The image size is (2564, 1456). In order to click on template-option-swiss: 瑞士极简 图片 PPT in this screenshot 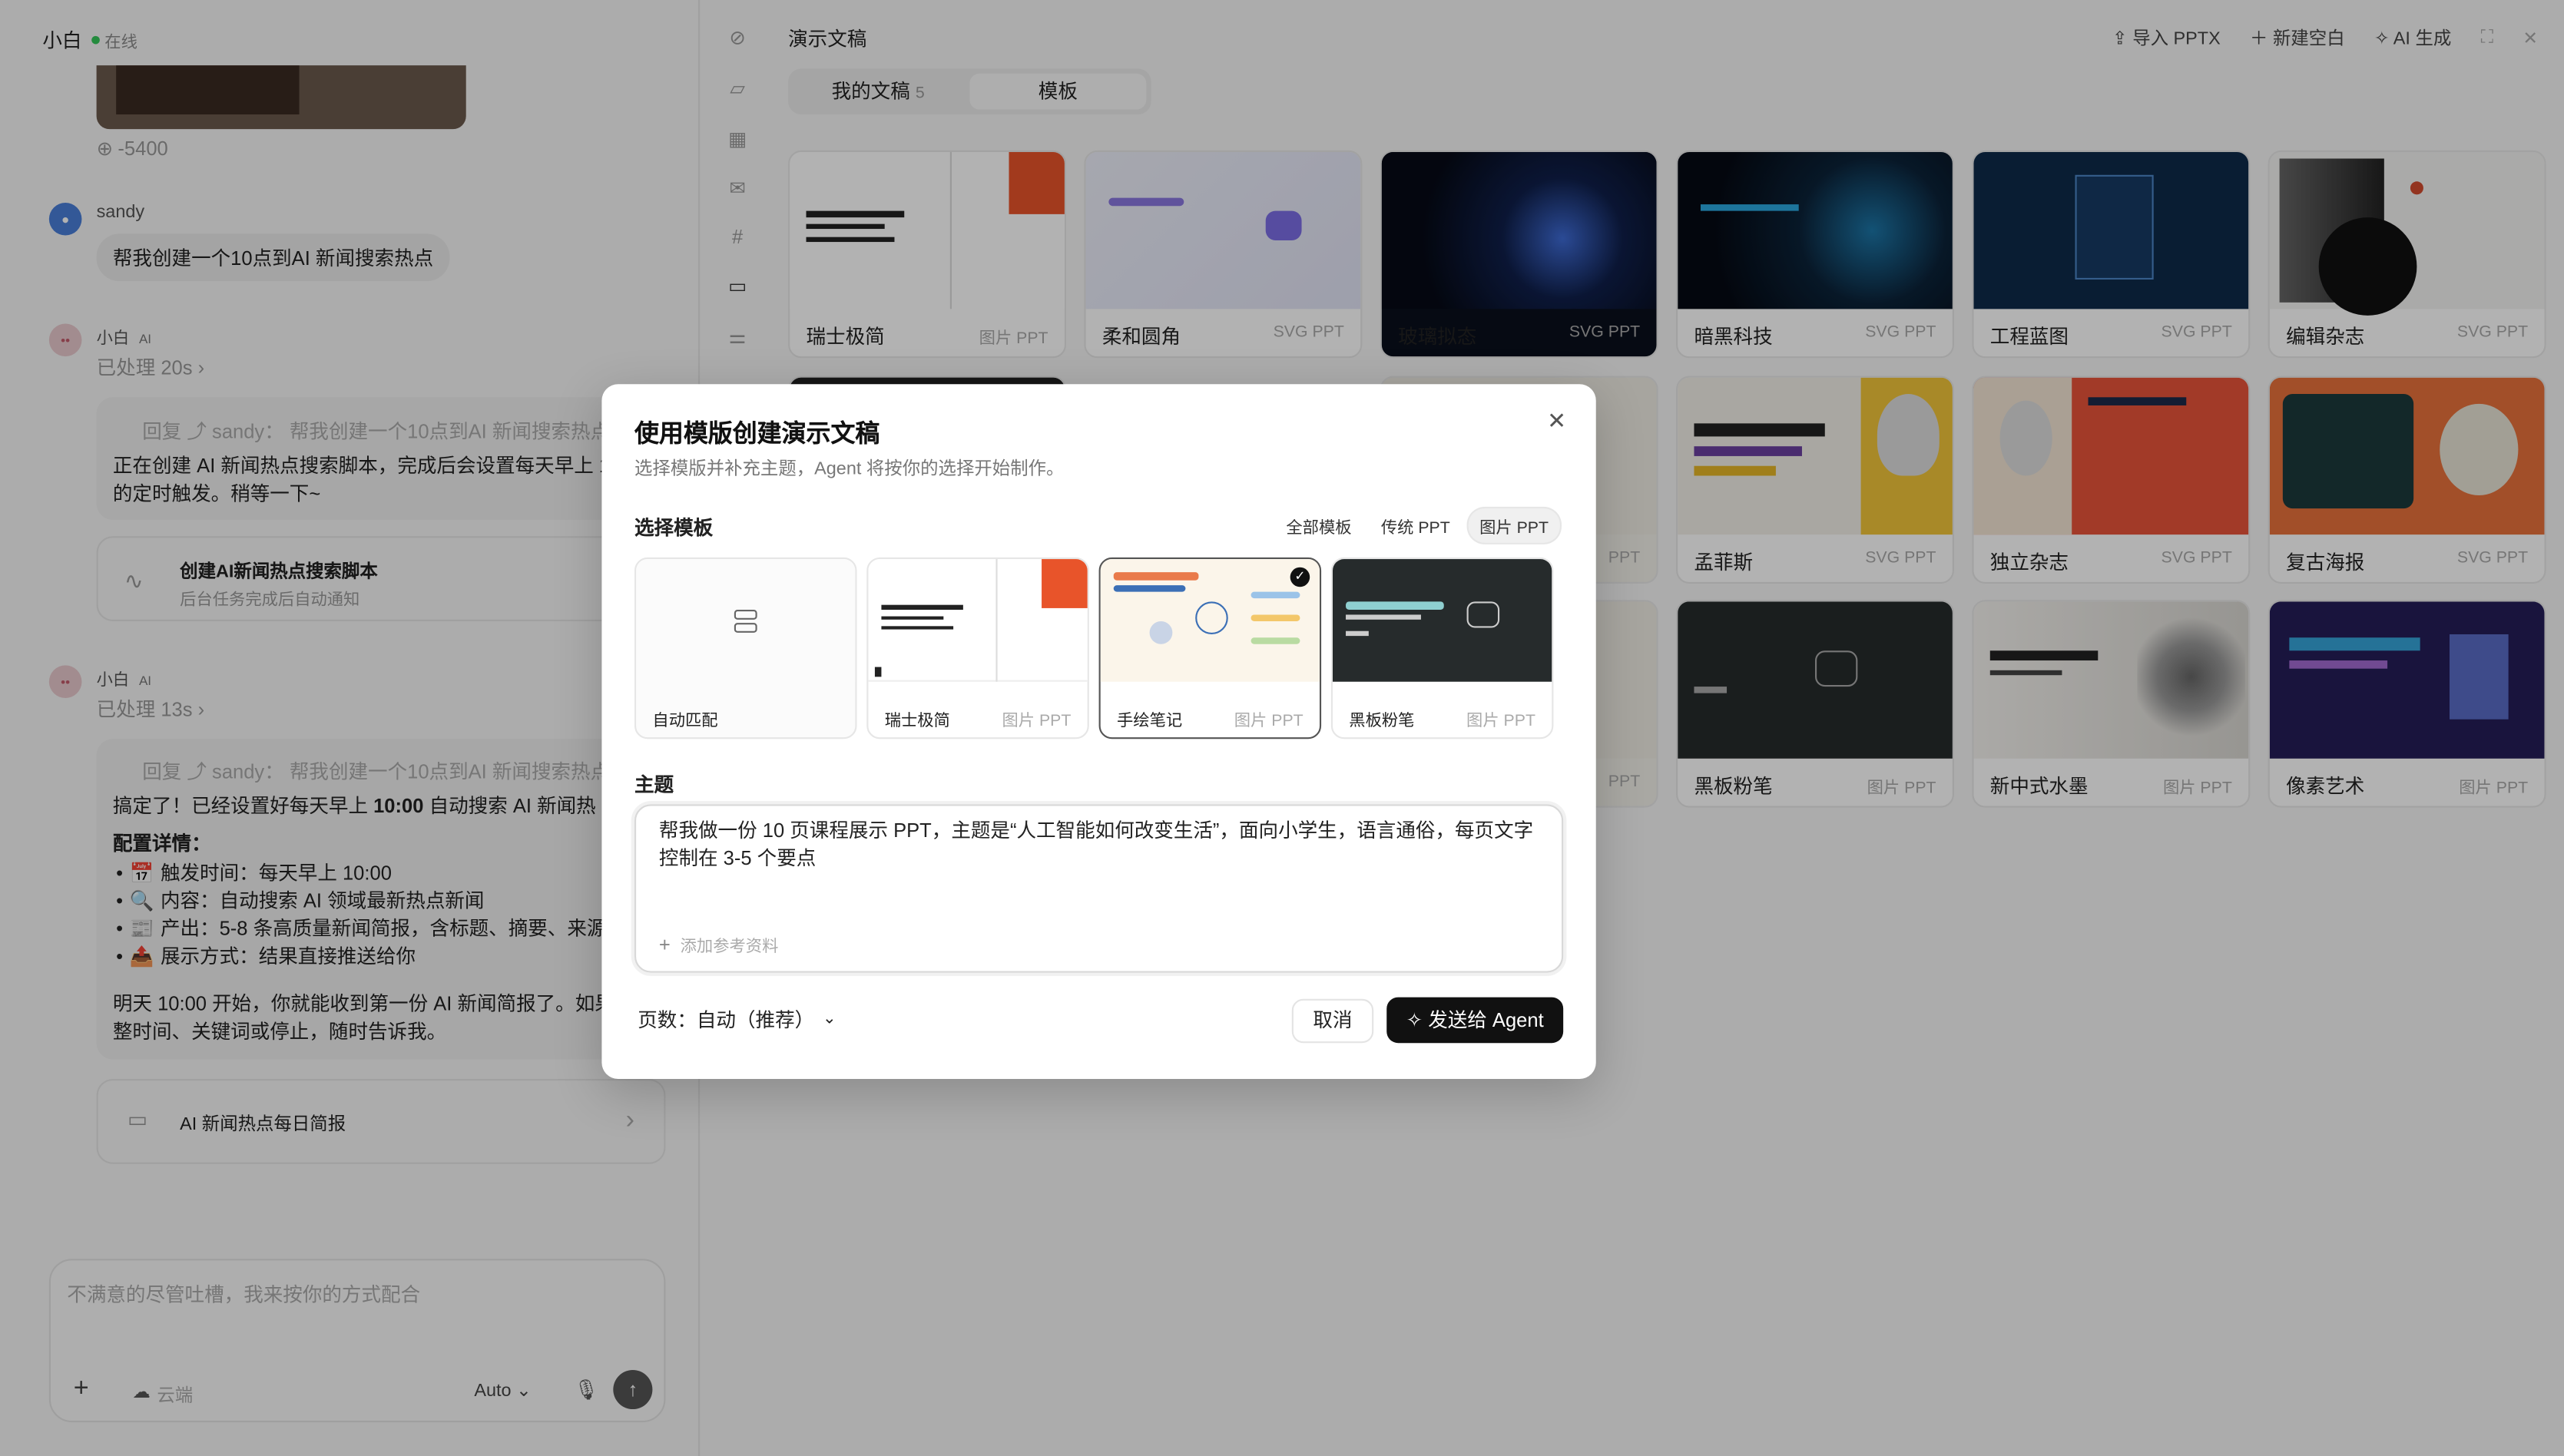, I will do `click(977, 648)`.